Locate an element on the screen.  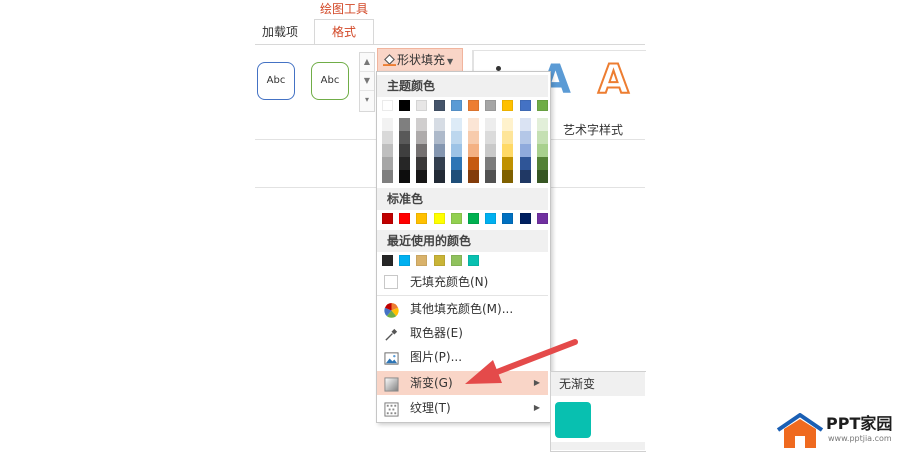
gradient-label: 渐变(G) is located at coordinates (431, 383).